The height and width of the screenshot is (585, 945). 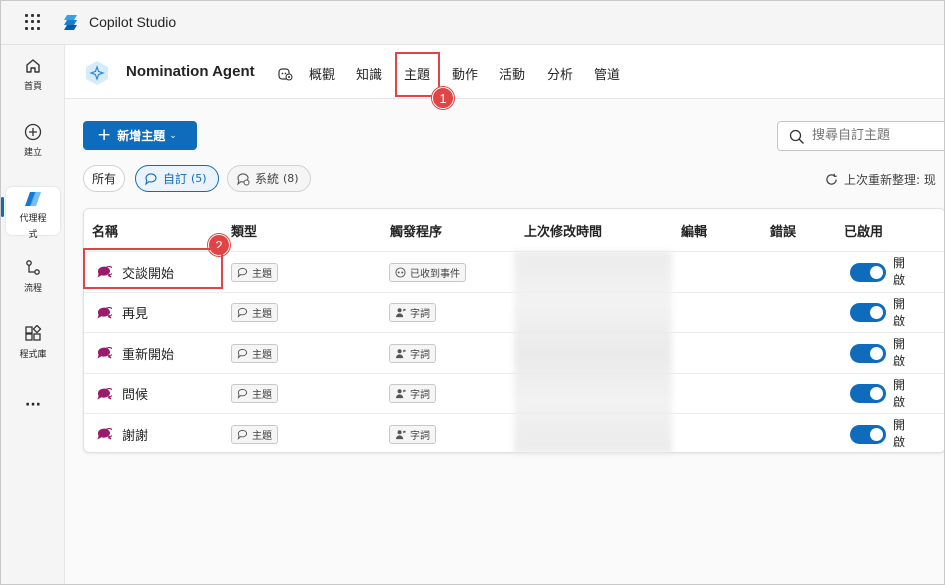 What do you see at coordinates (512, 73) in the screenshot?
I see `tab-activity: 活動` at bounding box center [512, 73].